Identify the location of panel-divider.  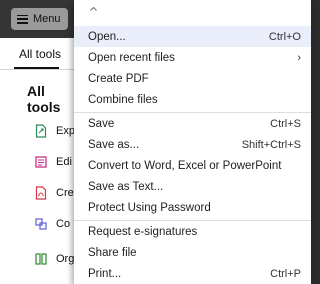
(37, 69).